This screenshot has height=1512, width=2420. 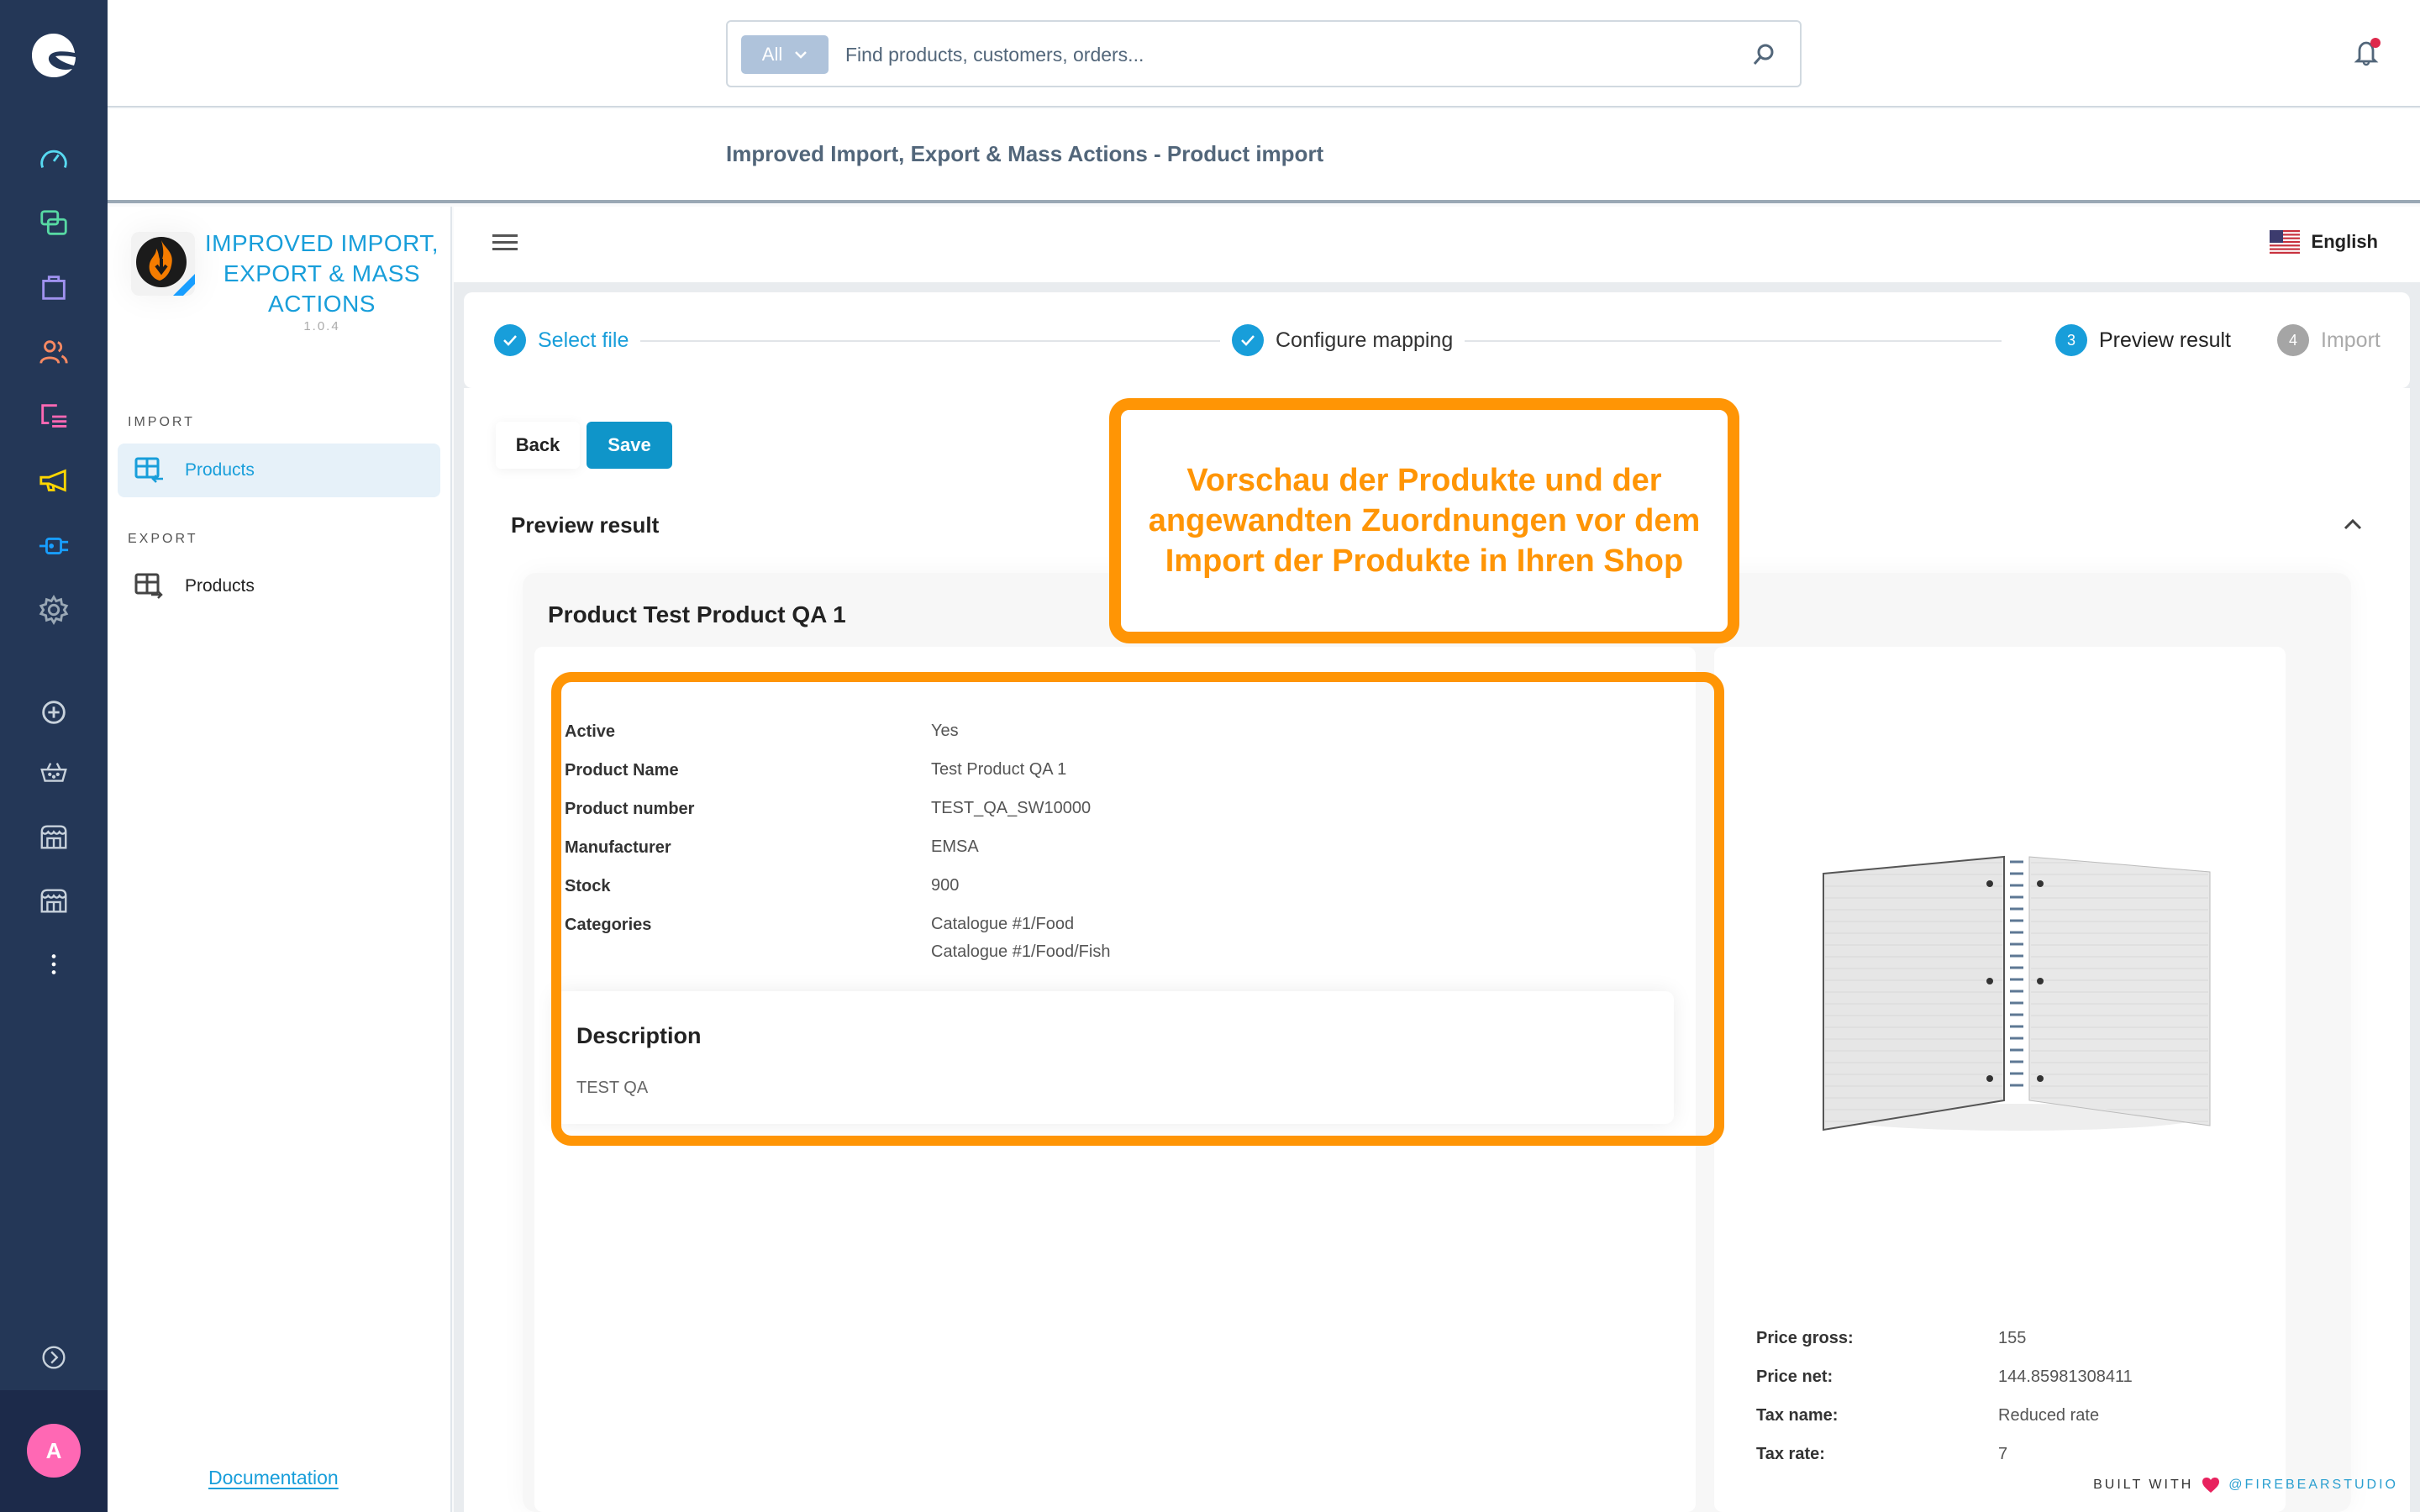 I want to click on firebear-flame-icon, so click(x=163, y=264).